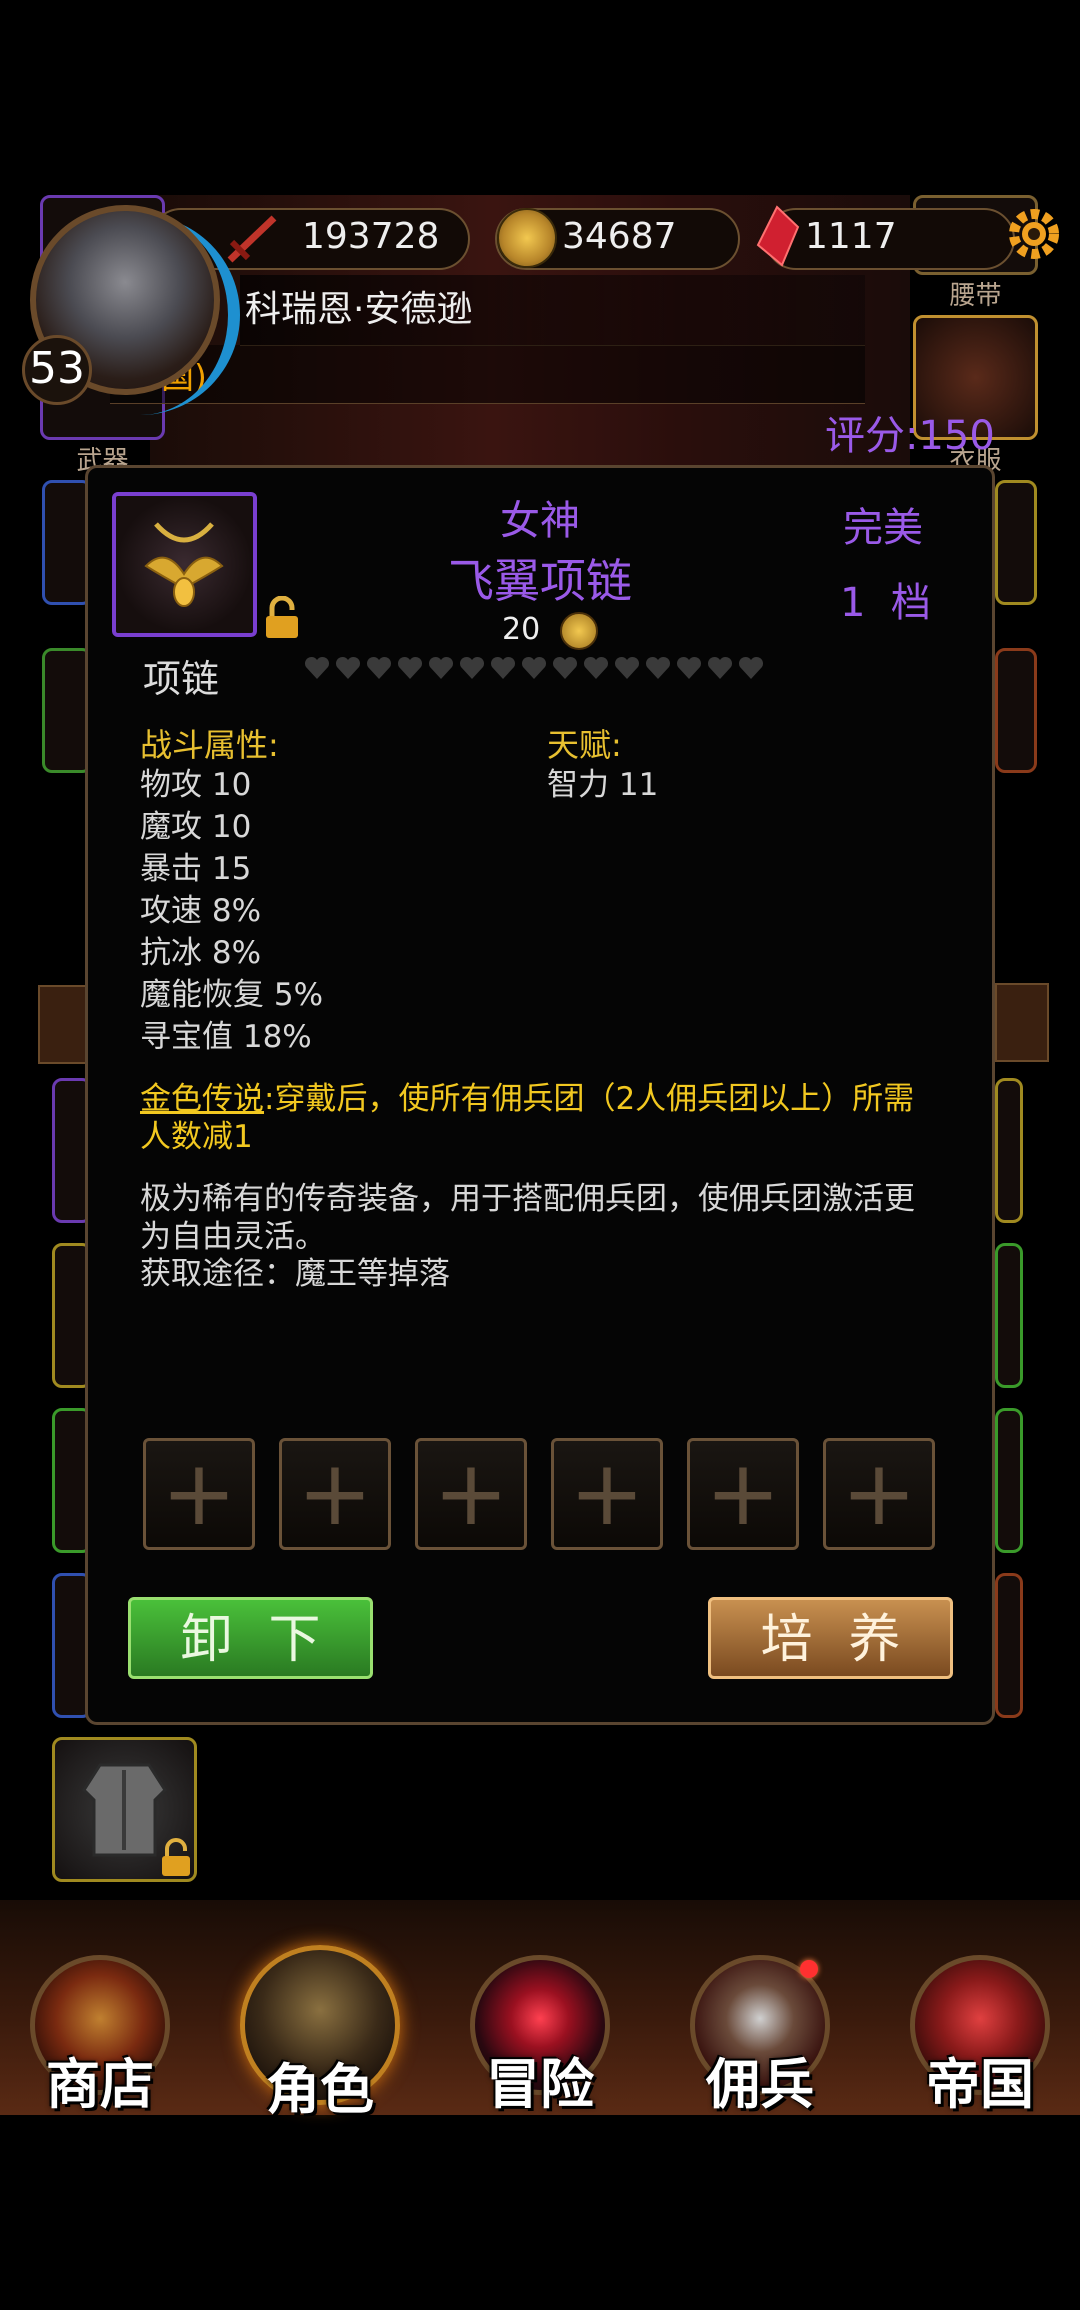 The height and width of the screenshot is (2310, 1080). What do you see at coordinates (201, 911) in the screenshot?
I see `stat-attack-speed: 攻速 8%` at bounding box center [201, 911].